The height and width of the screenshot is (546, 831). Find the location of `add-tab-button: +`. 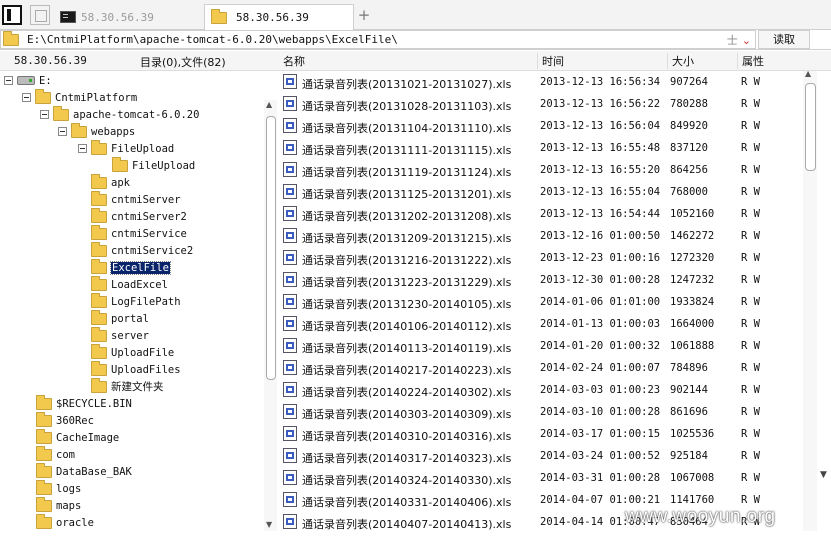

add-tab-button: + is located at coordinates (364, 15).